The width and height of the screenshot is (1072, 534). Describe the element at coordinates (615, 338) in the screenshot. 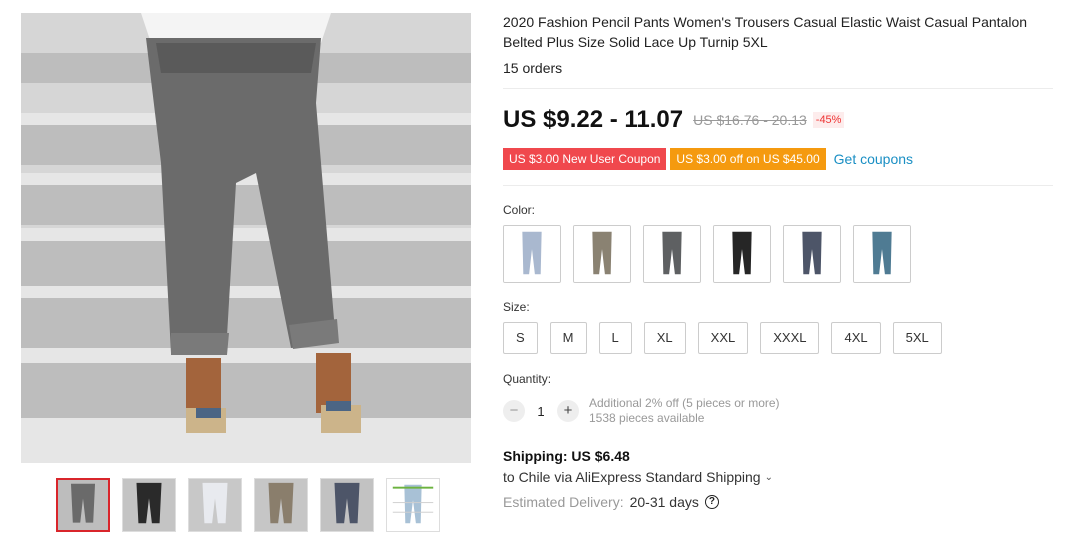

I see `size-option-l: L` at that location.